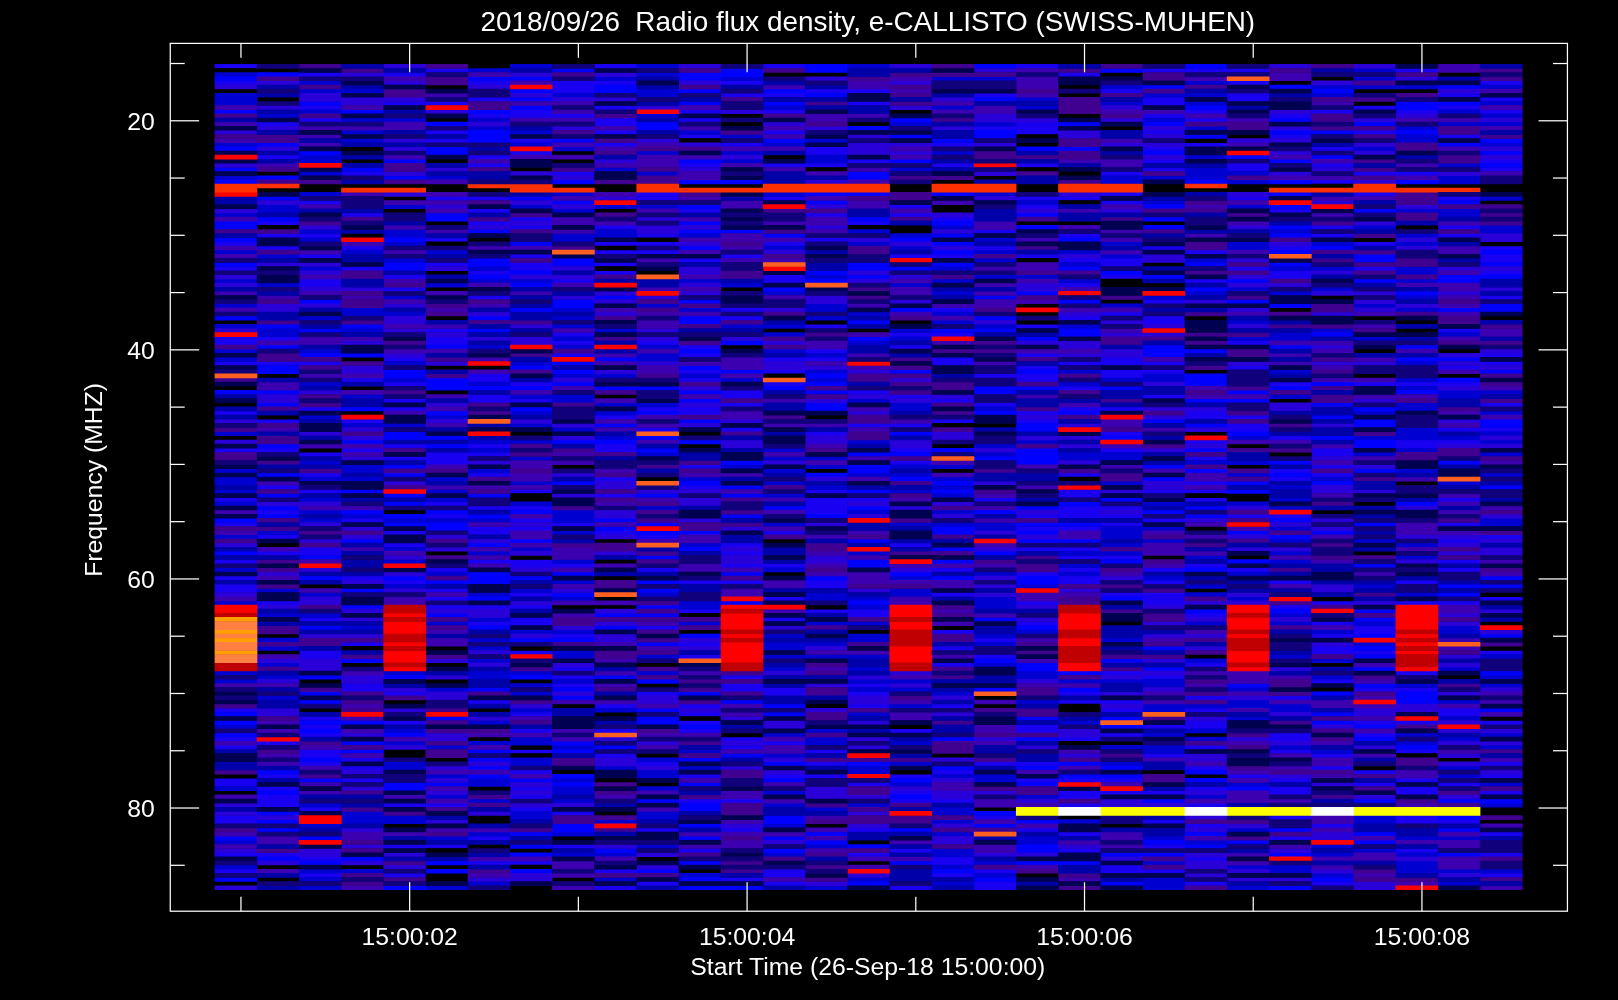 The image size is (1618, 1000). Describe the element at coordinates (141, 122) in the screenshot. I see `tick-label: 20` at that location.